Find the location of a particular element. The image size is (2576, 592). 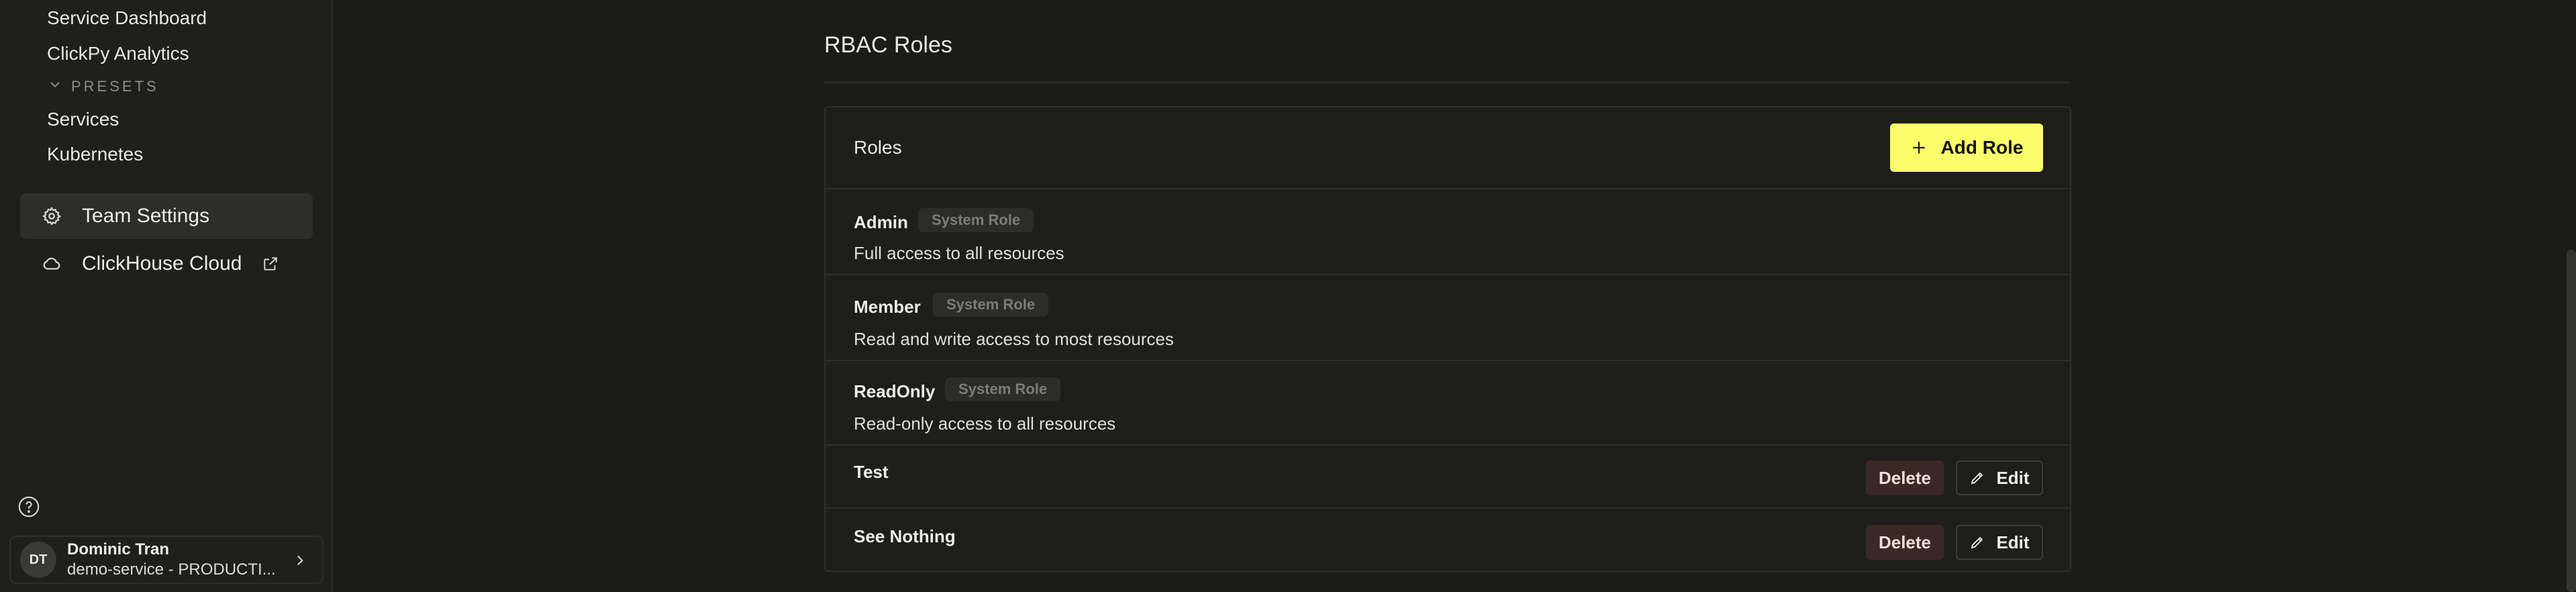

add-role-button: Add Role is located at coordinates (1966, 148).